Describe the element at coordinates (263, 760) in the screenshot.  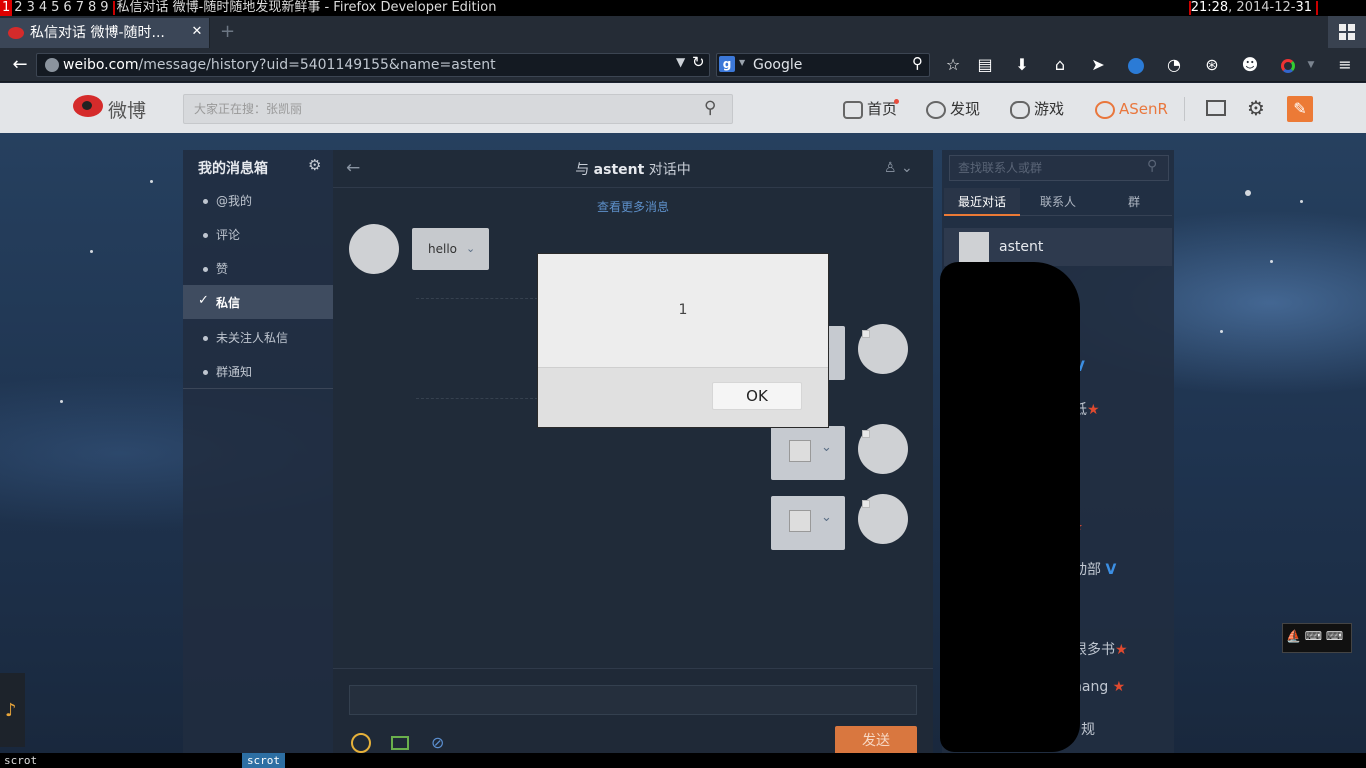
I see `task-label: scrot` at that location.